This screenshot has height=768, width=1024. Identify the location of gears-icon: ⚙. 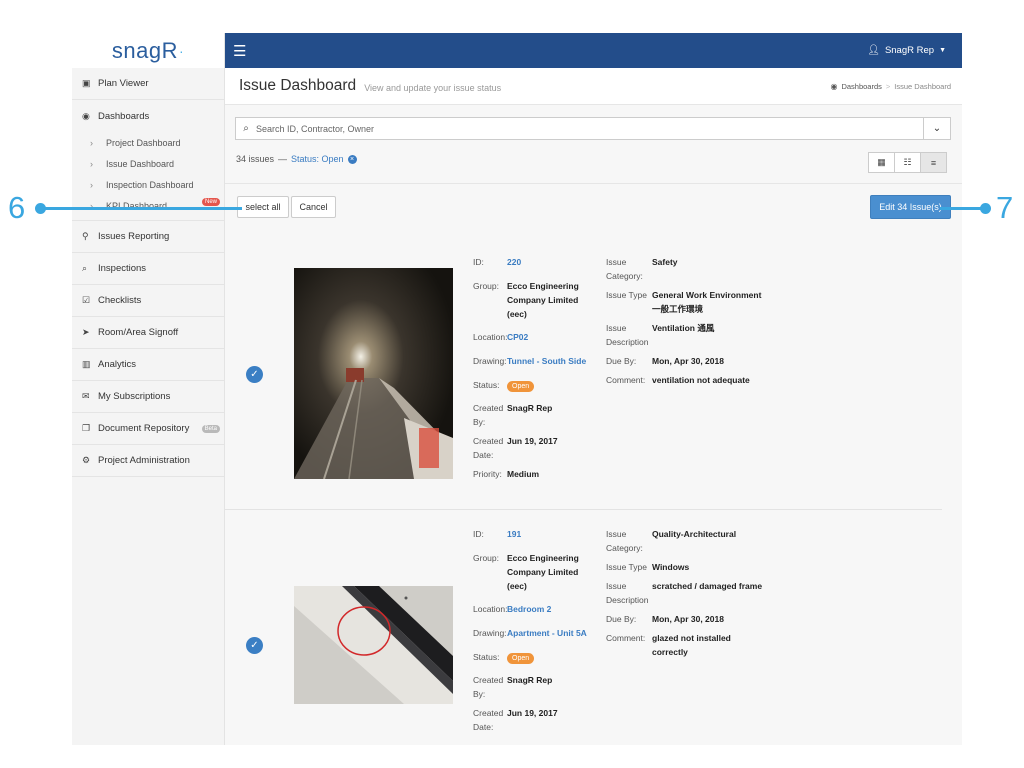
(86, 460).